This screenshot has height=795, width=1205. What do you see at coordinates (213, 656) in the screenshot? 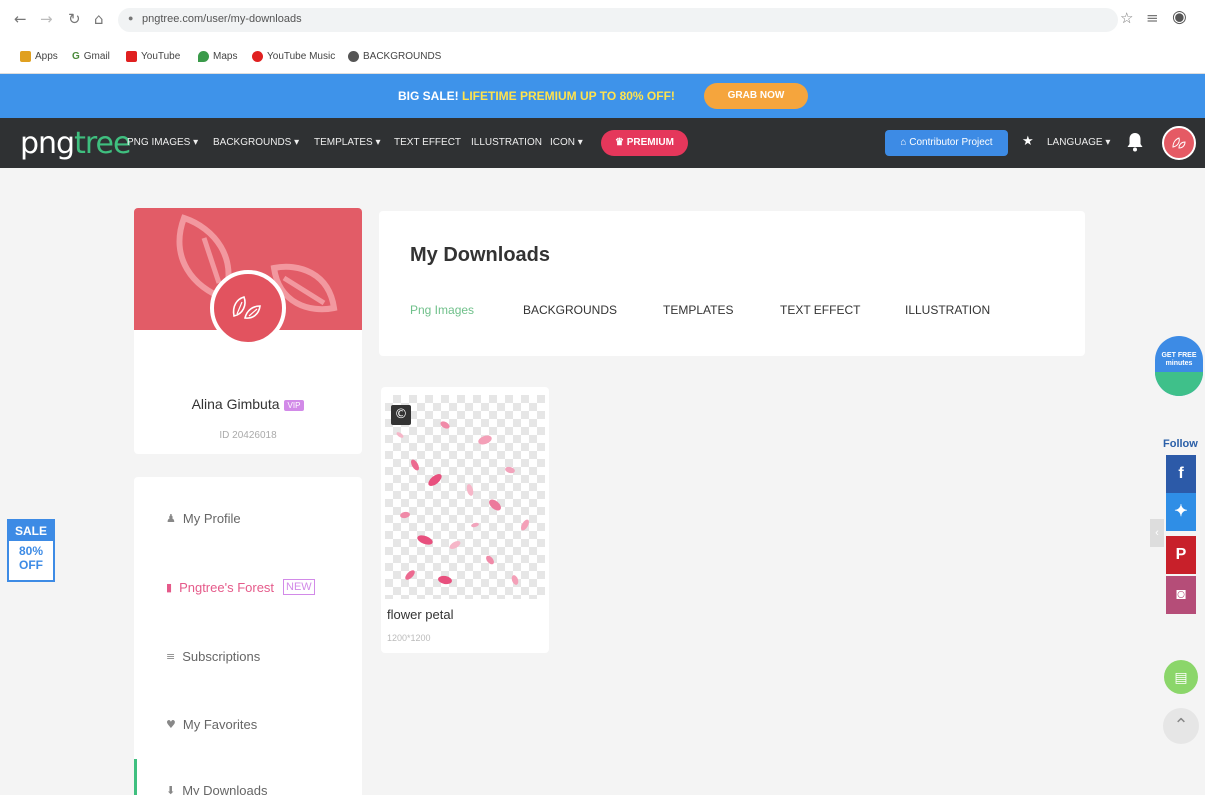
I see `menu-subscriptions: ≡ Subscriptions` at bounding box center [213, 656].